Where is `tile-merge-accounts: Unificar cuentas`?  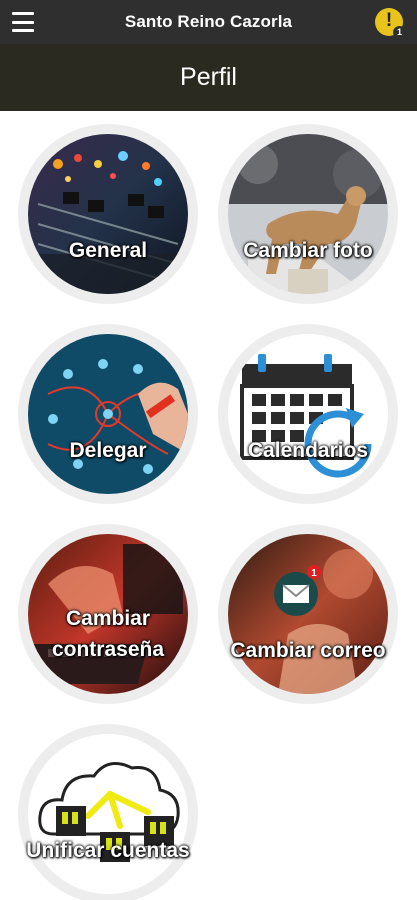
tile-merge-accounts: Unificar cuentas is located at coordinates (108, 812).